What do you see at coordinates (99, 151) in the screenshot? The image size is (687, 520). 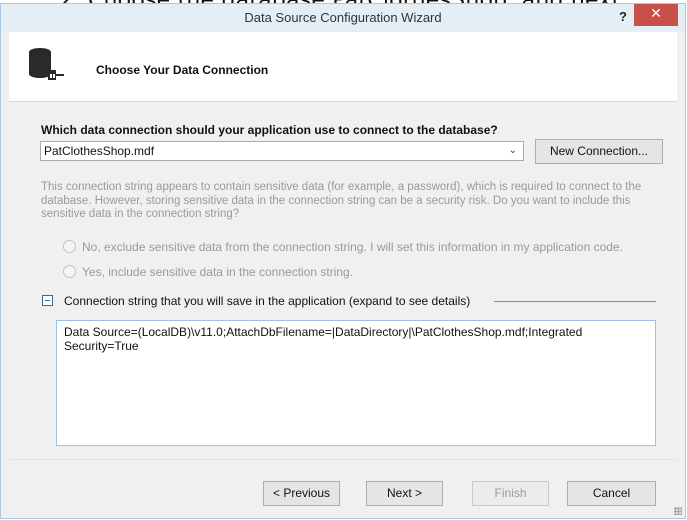 I see `data-connection-value: PatClothesShop.mdf` at bounding box center [99, 151].